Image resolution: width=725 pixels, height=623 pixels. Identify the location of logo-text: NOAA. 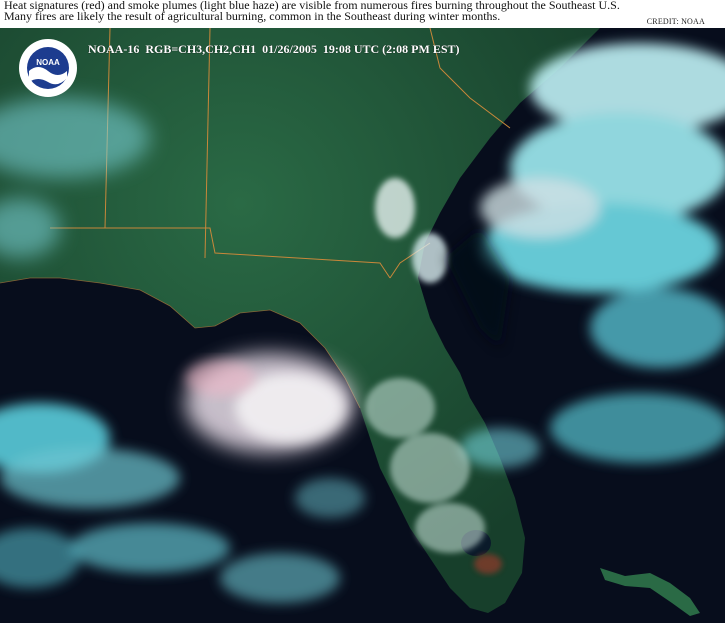
(48, 62).